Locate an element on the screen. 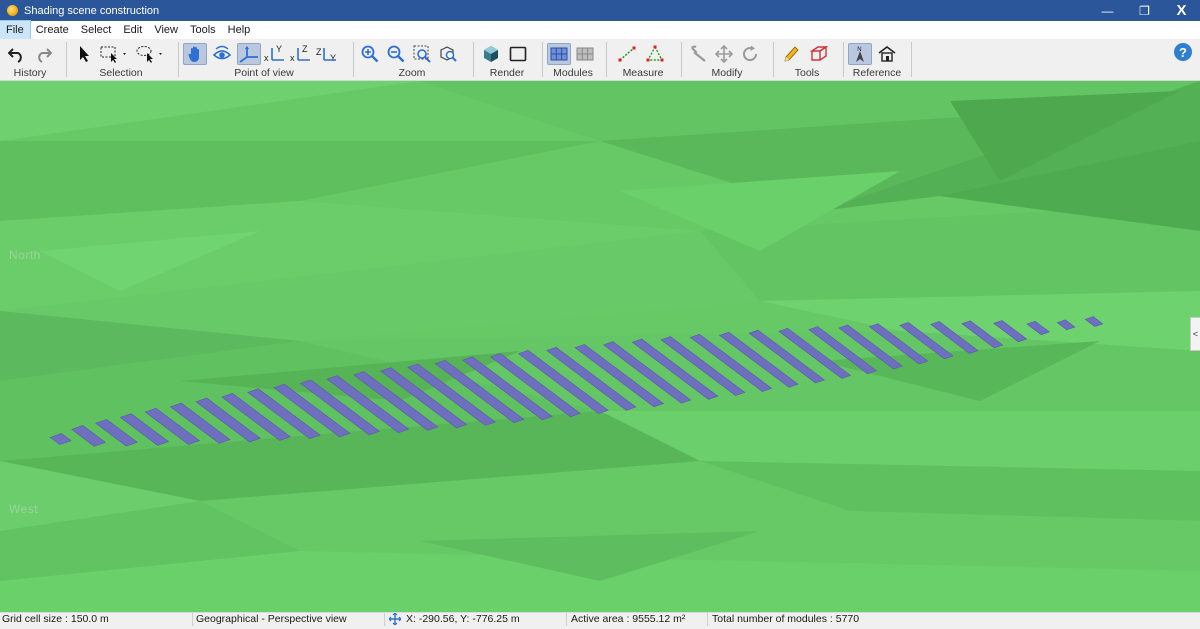 This screenshot has height=629, width=1200. cursor-position-icon is located at coordinates (394, 619).